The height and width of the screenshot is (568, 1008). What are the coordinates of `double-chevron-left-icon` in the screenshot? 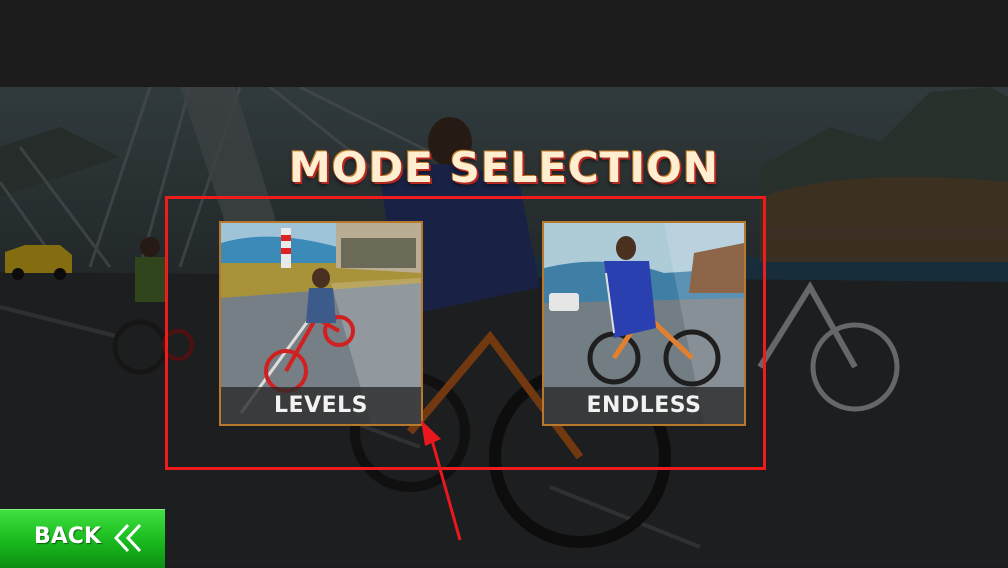 It's located at (128, 538).